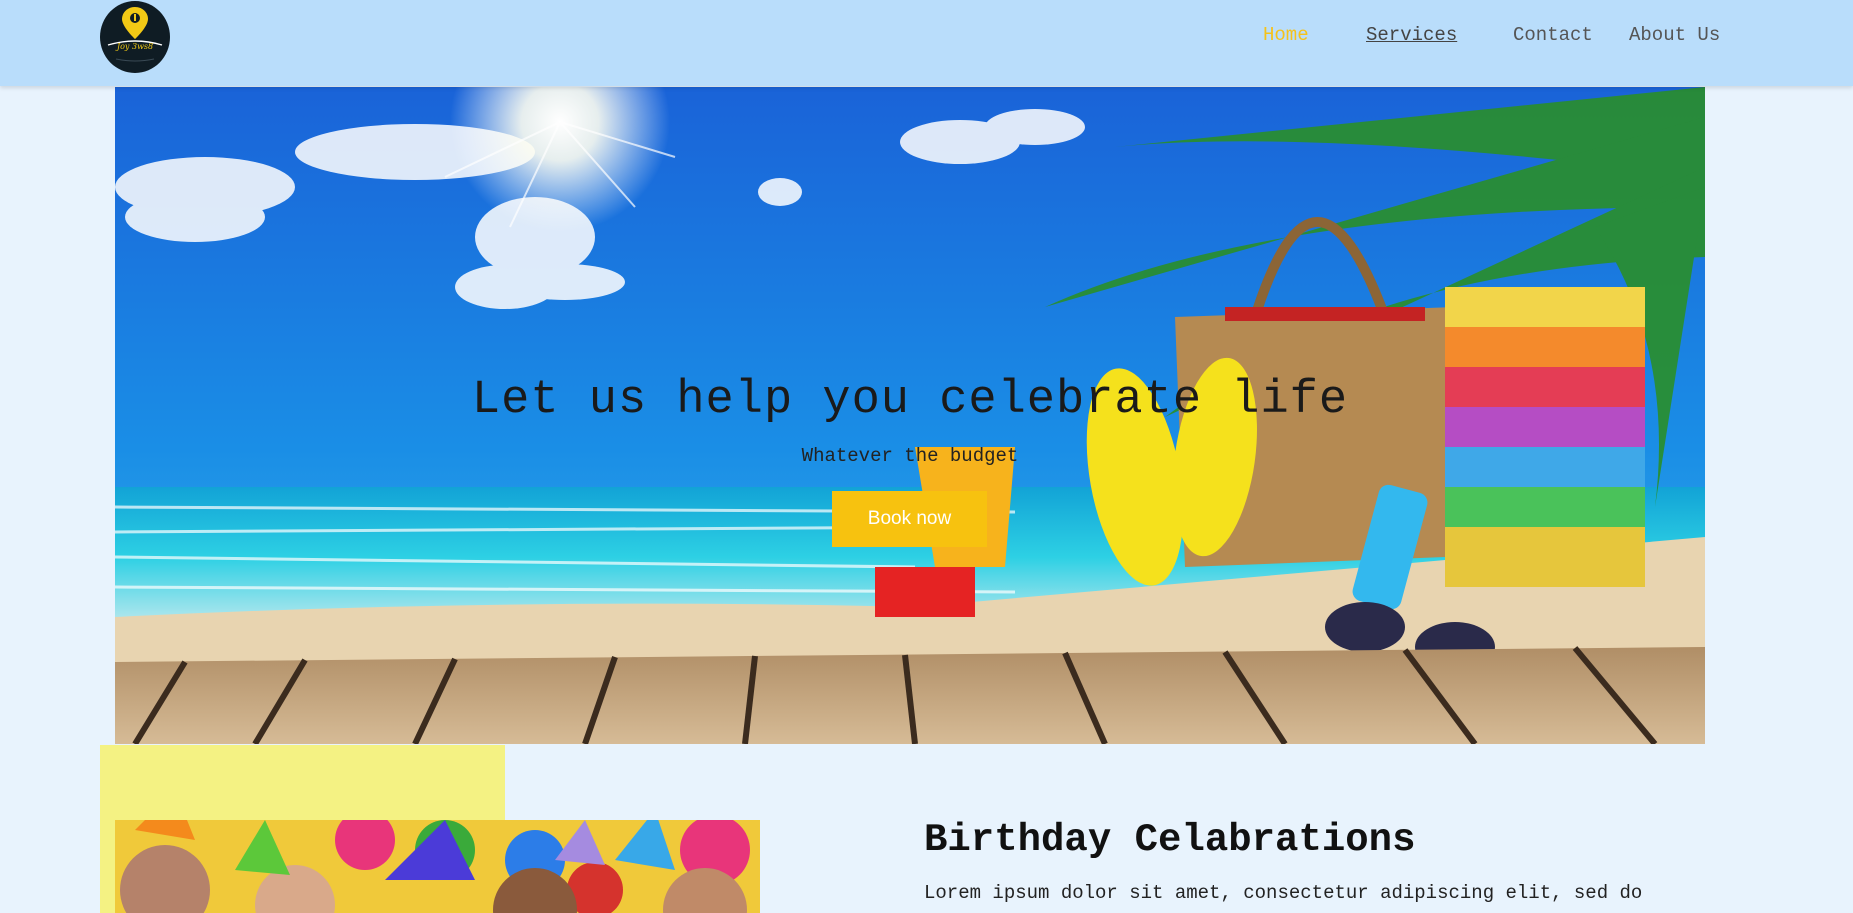  Describe the element at coordinates (1674, 36) in the screenshot. I see `nav-about-us: About Us` at that location.